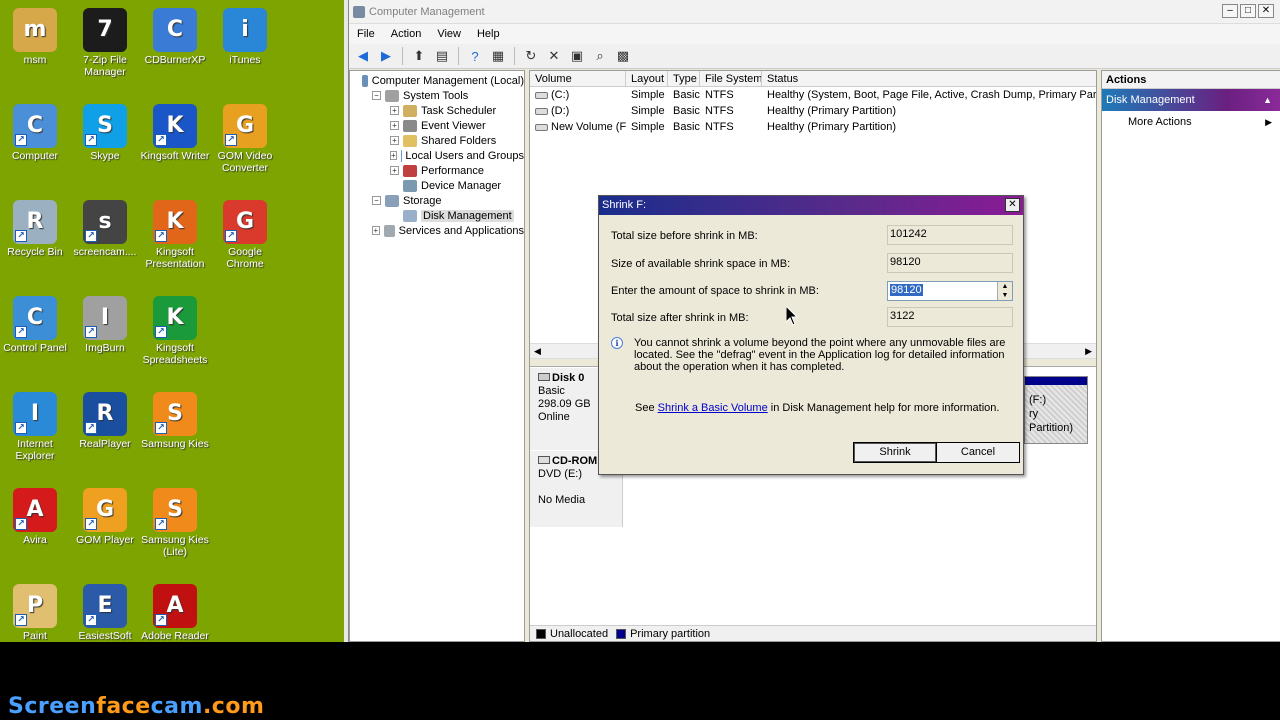 The height and width of the screenshot is (720, 1280). Describe the element at coordinates (488, 34) in the screenshot. I see `menu-help: Help` at that location.